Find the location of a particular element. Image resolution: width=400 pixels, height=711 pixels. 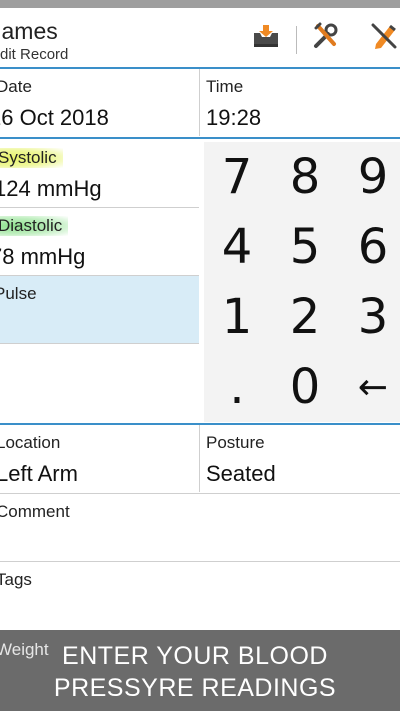

banner-line-1: ENTER YOUR BLOOD is located at coordinates (195, 656).